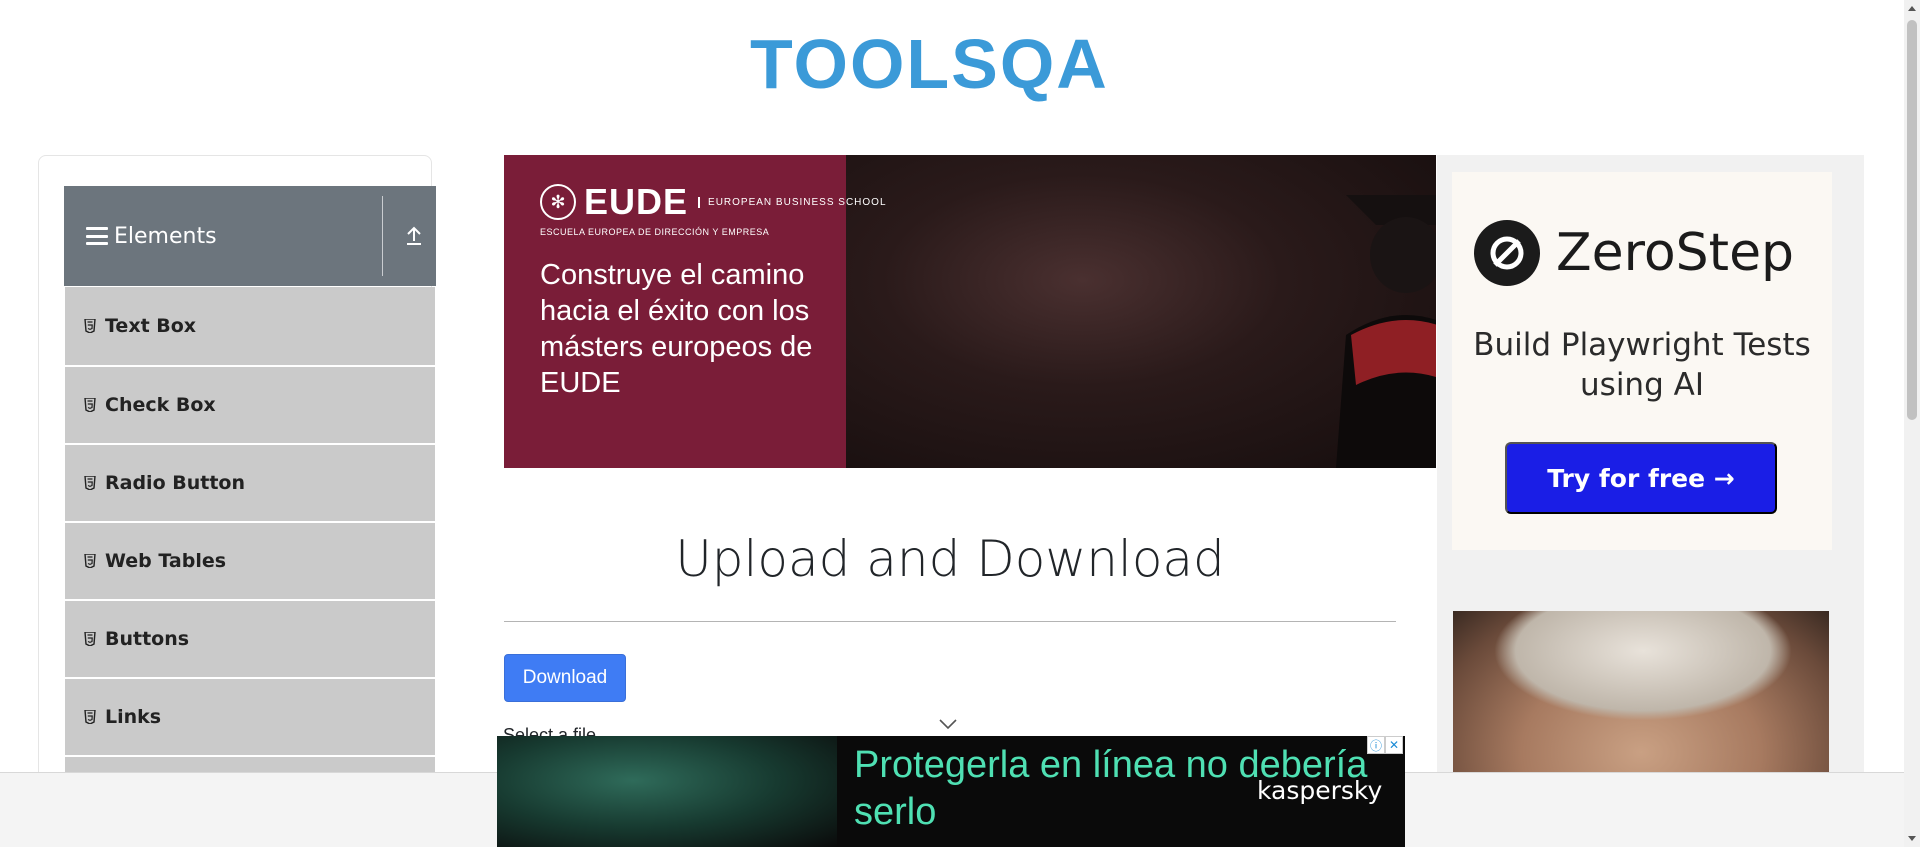 The height and width of the screenshot is (847, 1920). What do you see at coordinates (948, 724) in the screenshot?
I see `chevron-down-icon` at bounding box center [948, 724].